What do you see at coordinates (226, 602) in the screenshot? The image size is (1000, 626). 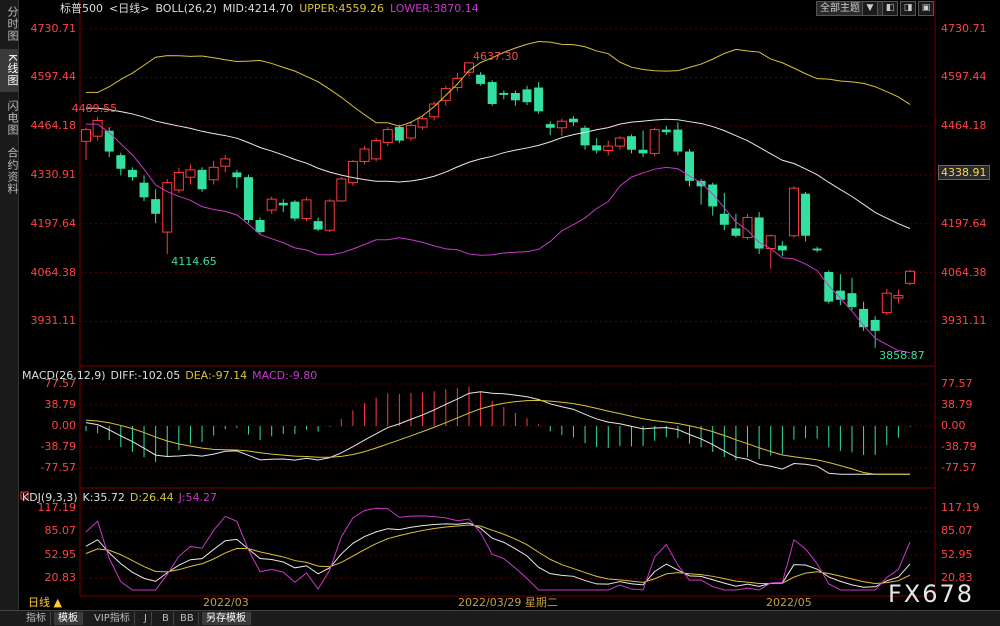 I see `x-axis-label-0: 2022/03` at bounding box center [226, 602].